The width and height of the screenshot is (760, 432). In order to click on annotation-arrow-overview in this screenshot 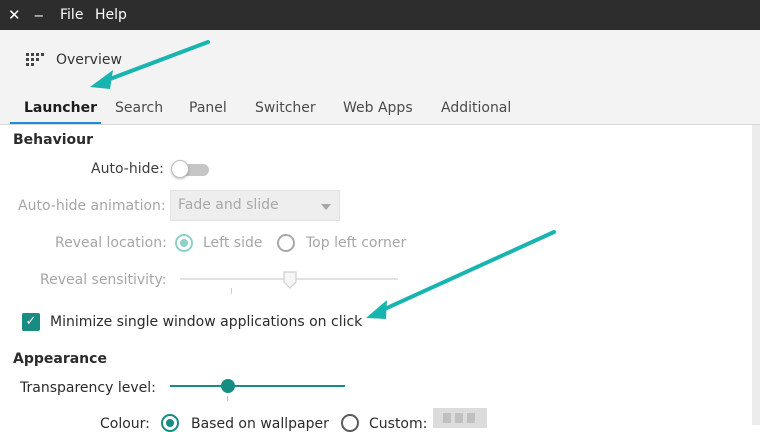, I will do `click(155, 62)`.